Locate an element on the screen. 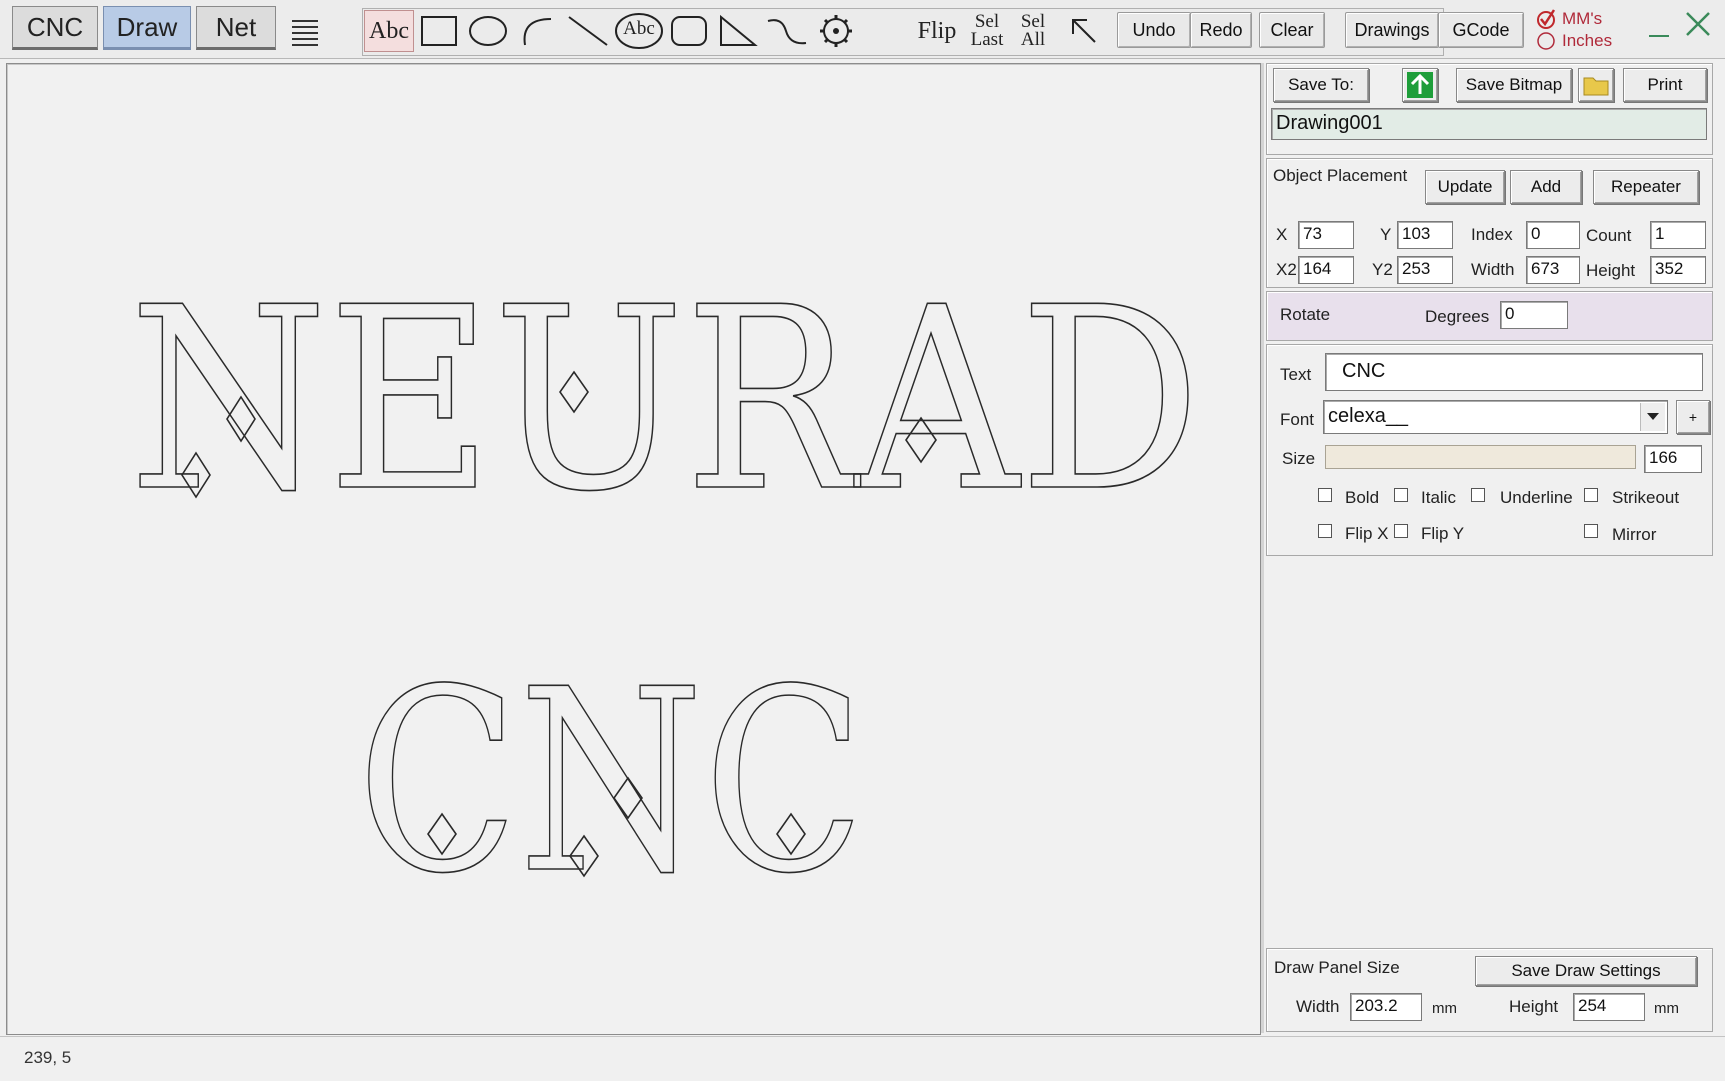  flip-label: Flip is located at coordinates (937, 30).